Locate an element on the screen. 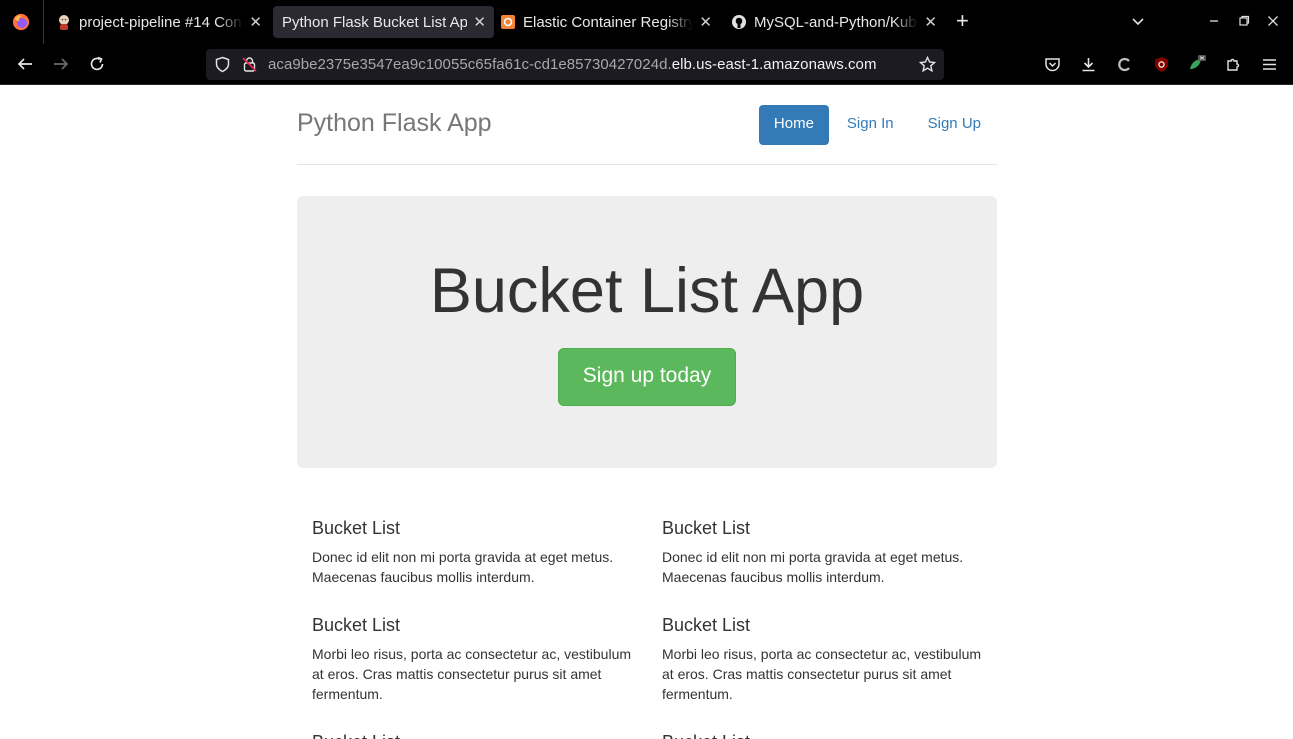 The image size is (1293, 739). tab-title: MySQL-and-Python/Kubernetes is located at coordinates (836, 22).